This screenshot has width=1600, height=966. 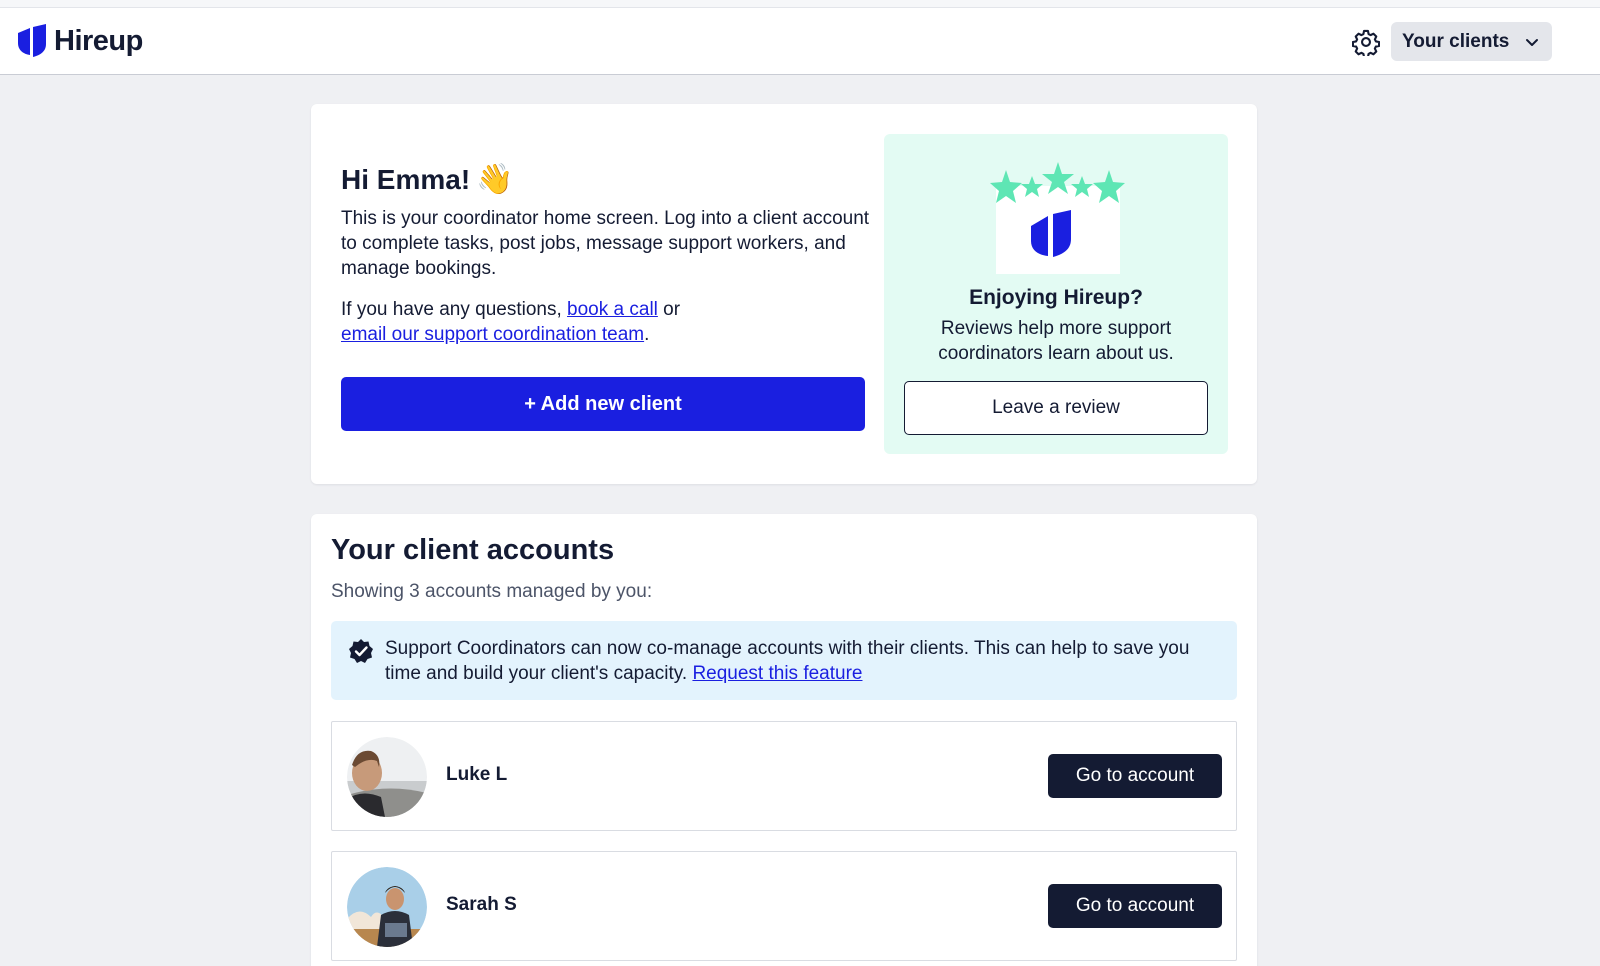 What do you see at coordinates (492, 334) in the screenshot?
I see `email-support-link: email our support coordination team` at bounding box center [492, 334].